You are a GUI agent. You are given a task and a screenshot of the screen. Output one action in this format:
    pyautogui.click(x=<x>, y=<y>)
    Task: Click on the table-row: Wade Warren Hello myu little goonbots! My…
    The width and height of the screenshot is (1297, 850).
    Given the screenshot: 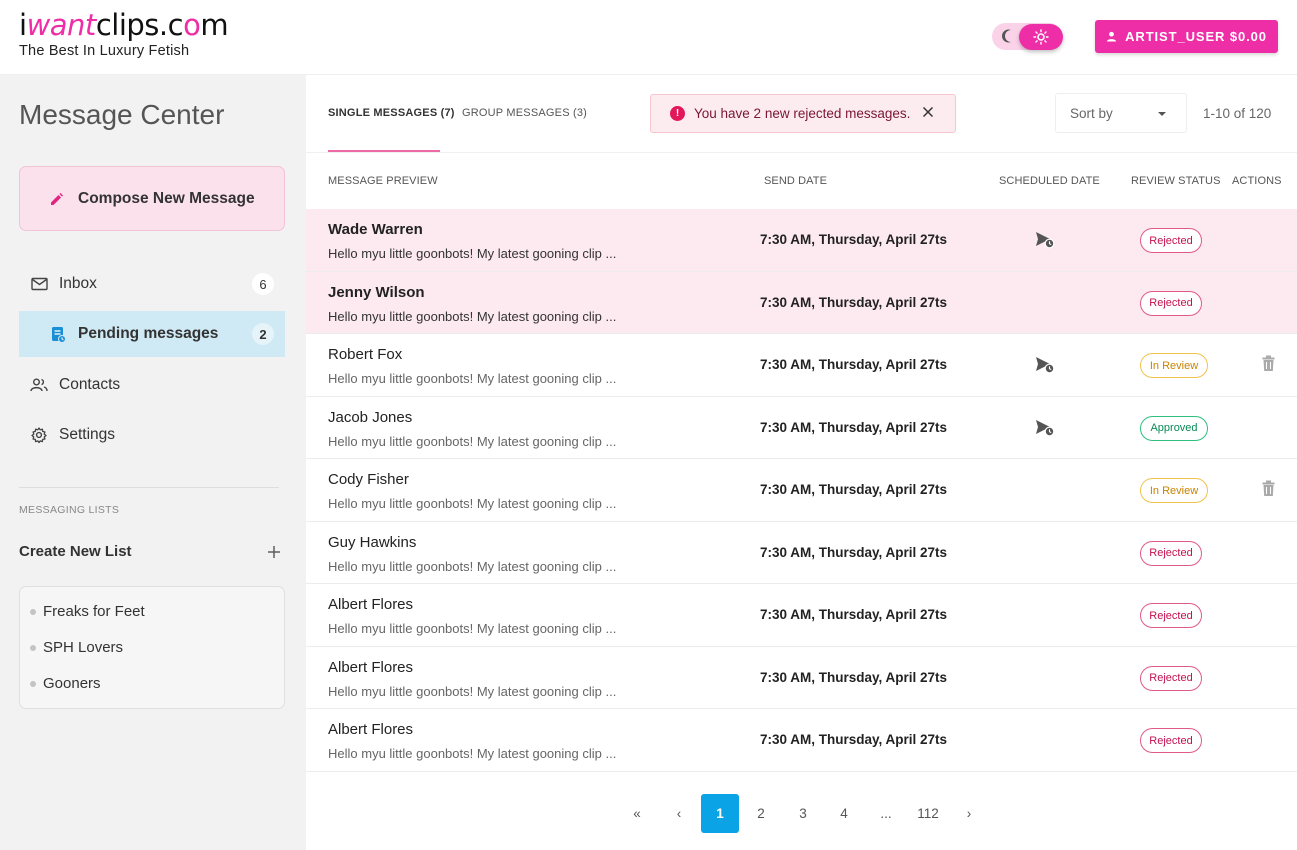 What is the action you would take?
    pyautogui.click(x=801, y=240)
    